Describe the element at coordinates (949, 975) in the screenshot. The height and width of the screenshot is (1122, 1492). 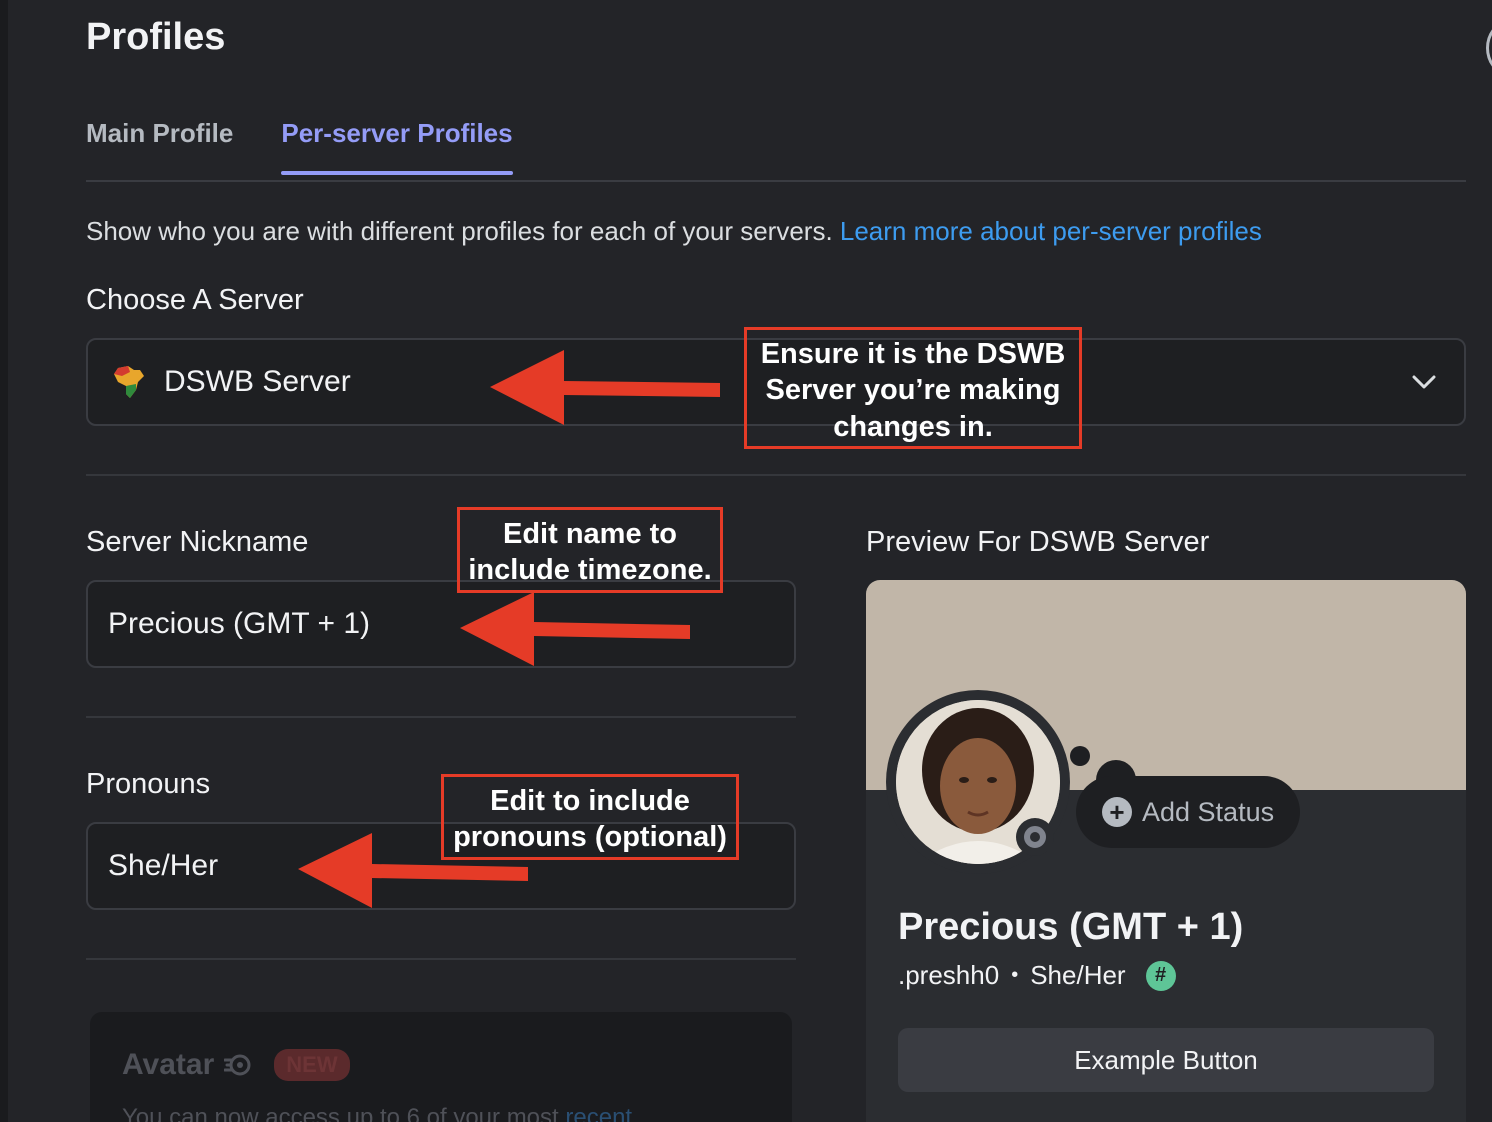
I see `preview-username: .preshh0` at that location.